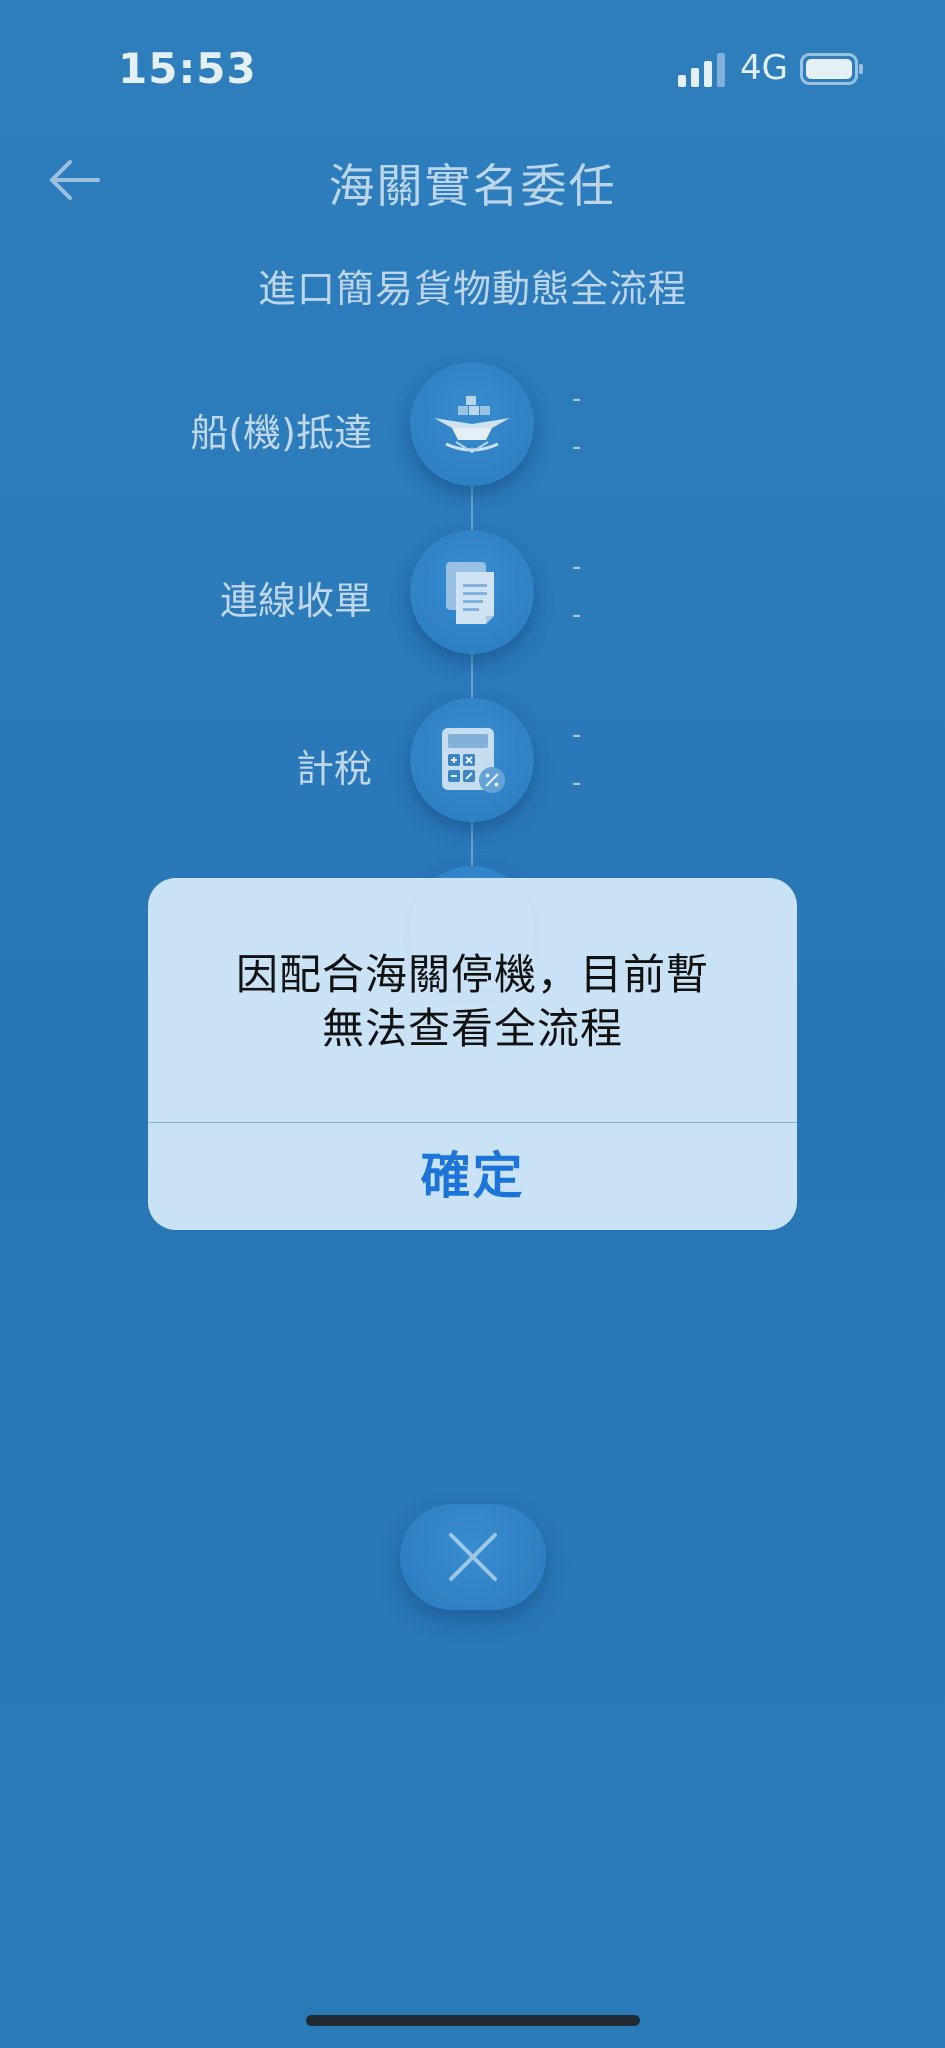  Describe the element at coordinates (473, 2020) in the screenshot. I see `home-indicator` at that location.